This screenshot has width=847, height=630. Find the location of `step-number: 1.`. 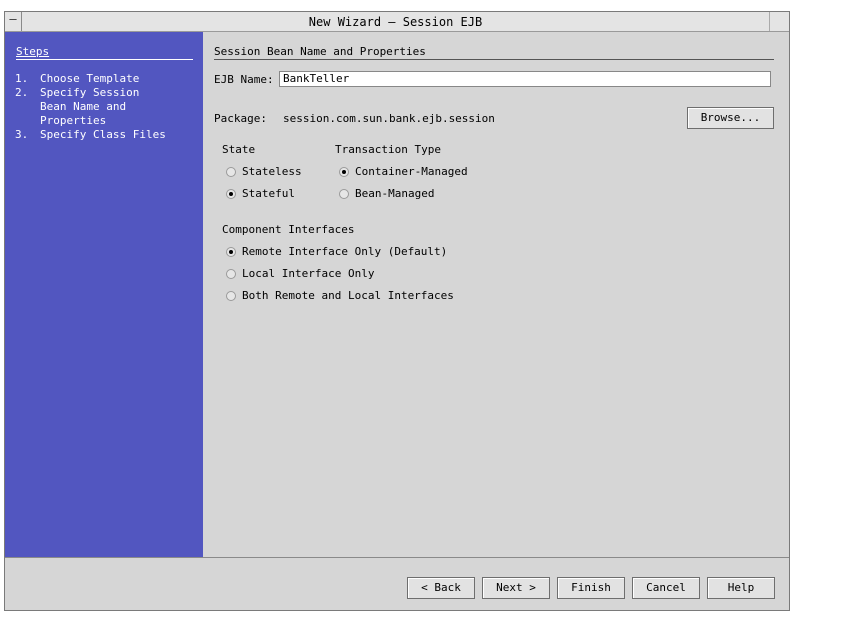

step-number: 1. is located at coordinates (22, 78).